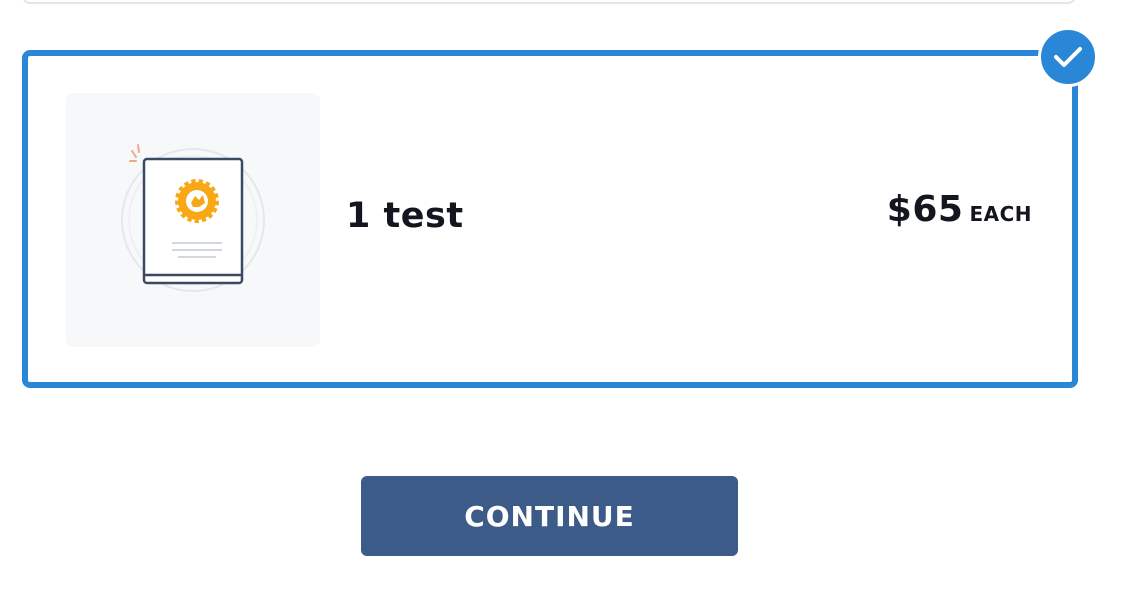  Describe the element at coordinates (549, 516) in the screenshot. I see `continue-button: CONTINUE` at that location.